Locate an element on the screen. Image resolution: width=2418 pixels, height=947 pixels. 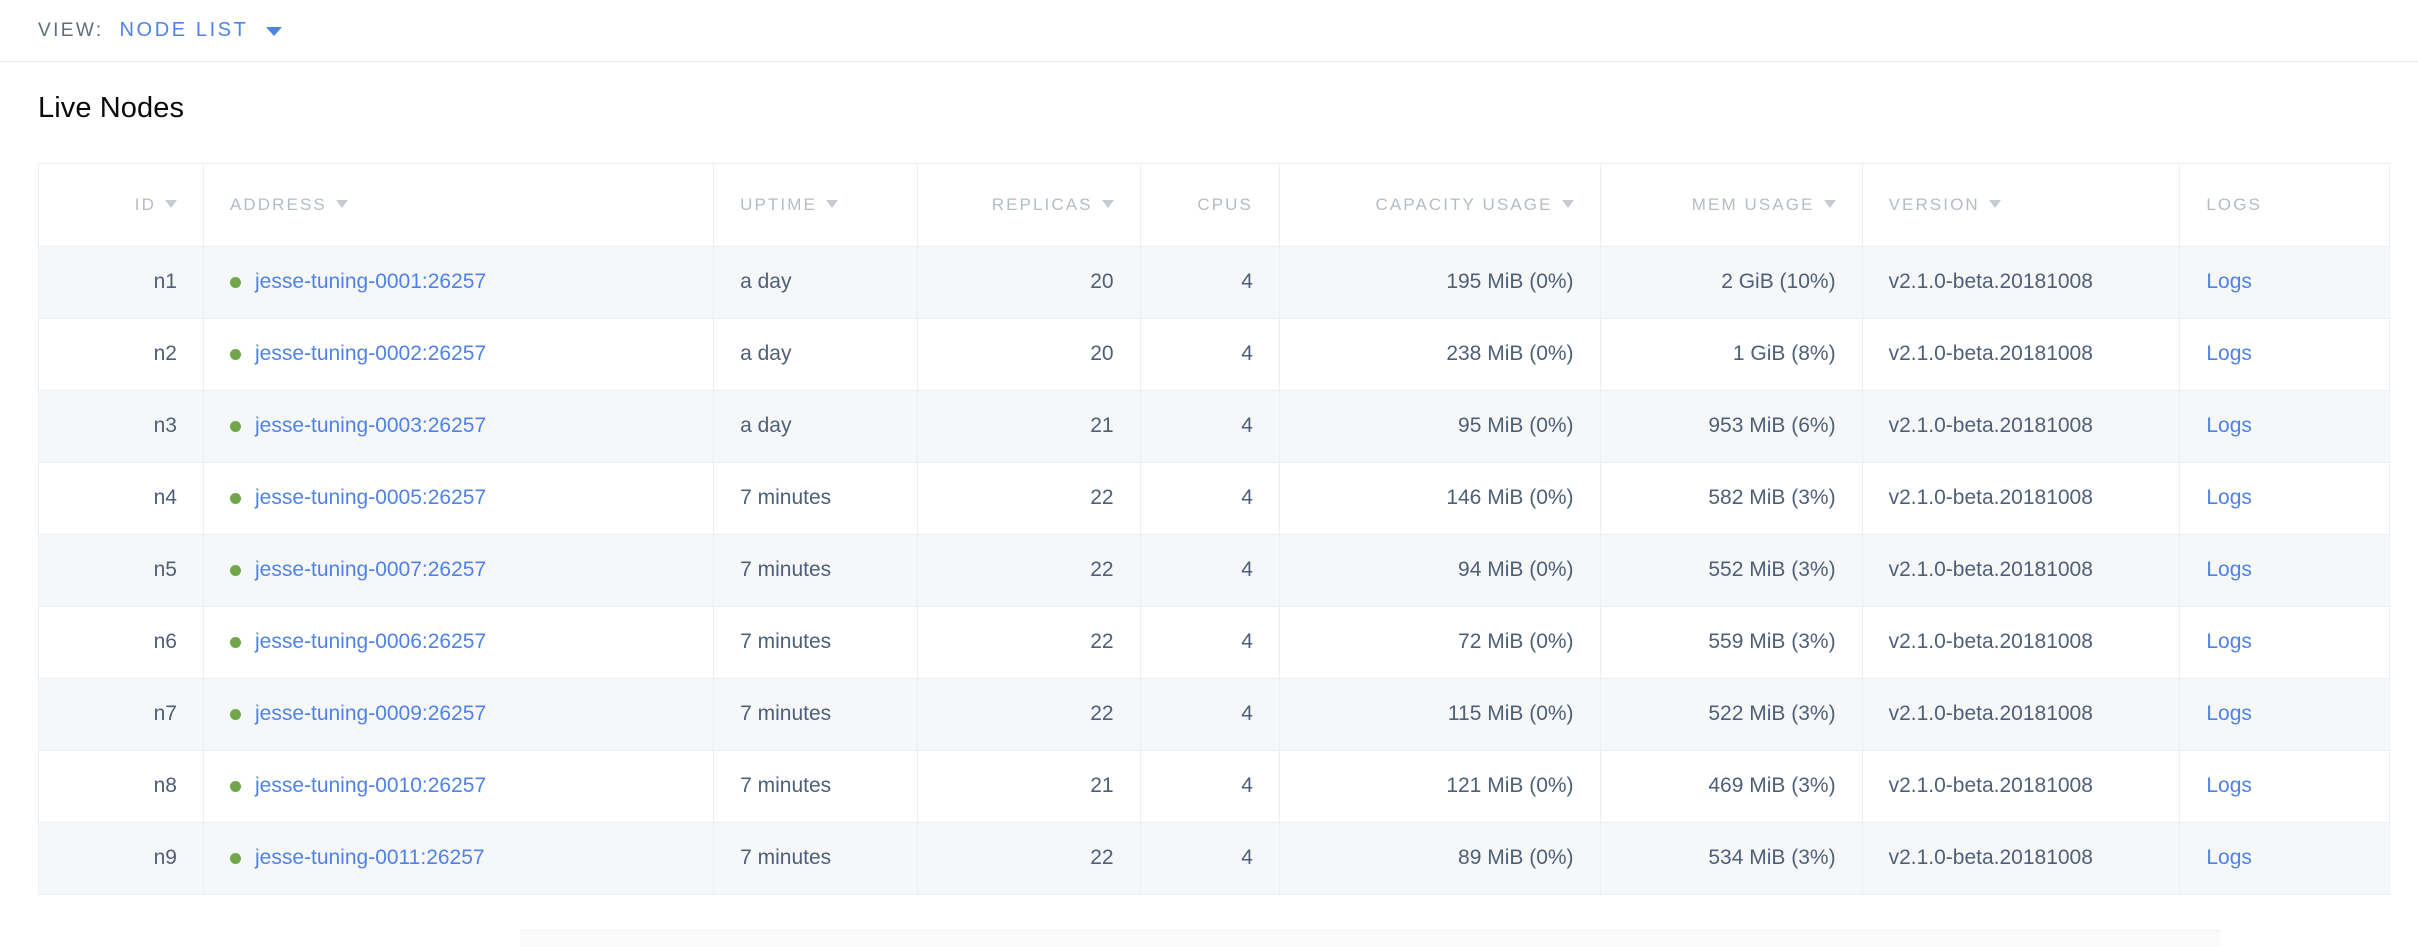
column-header-cpus: CPUS is located at coordinates (1210, 205).